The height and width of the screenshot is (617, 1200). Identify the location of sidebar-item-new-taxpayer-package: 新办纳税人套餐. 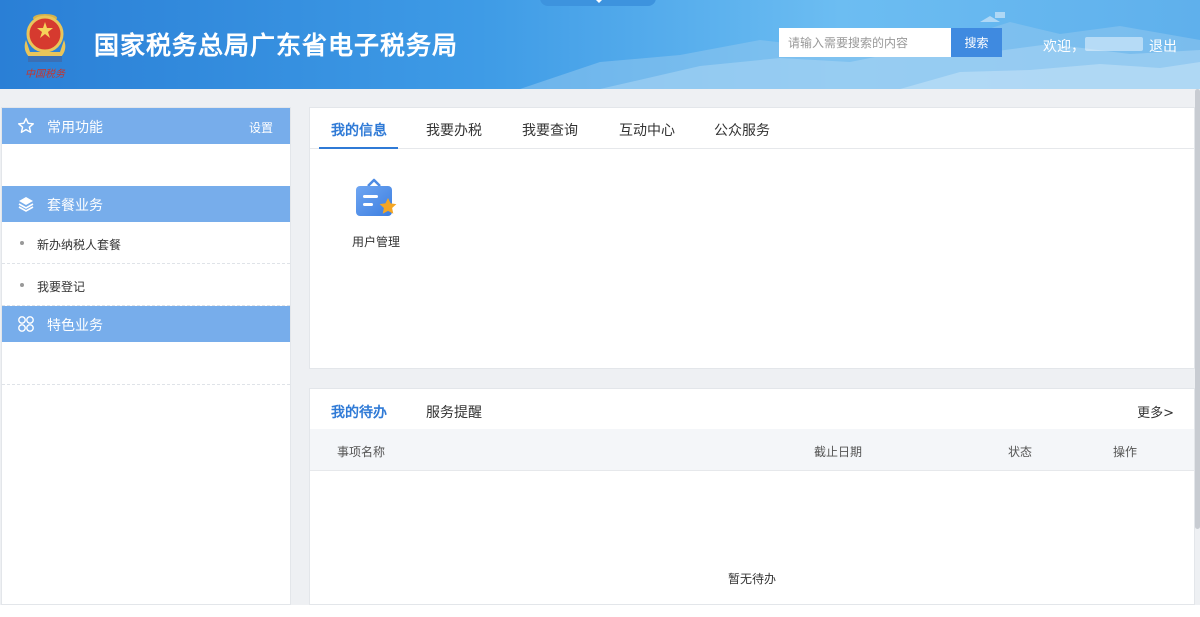
(146, 243).